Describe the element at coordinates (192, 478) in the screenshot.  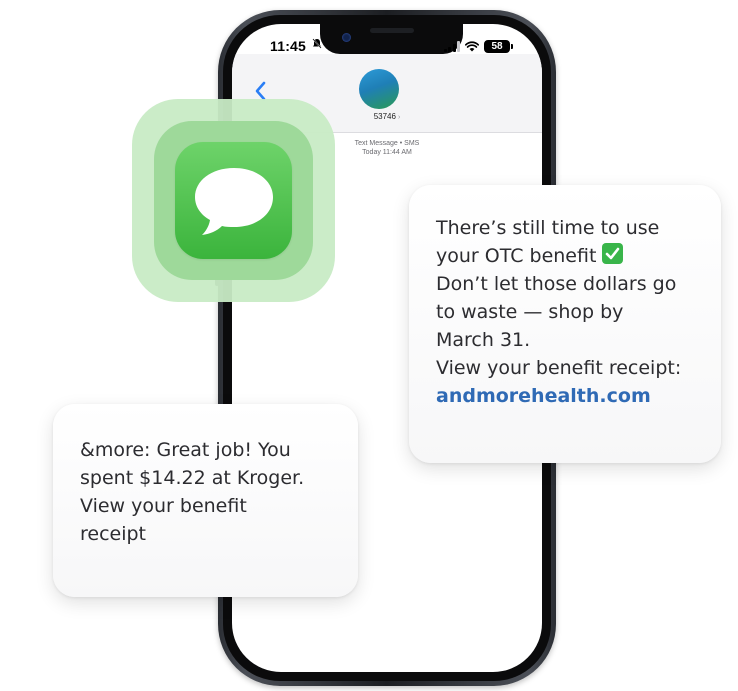
I see `card-line: spent $14.22 at Kroger.` at that location.